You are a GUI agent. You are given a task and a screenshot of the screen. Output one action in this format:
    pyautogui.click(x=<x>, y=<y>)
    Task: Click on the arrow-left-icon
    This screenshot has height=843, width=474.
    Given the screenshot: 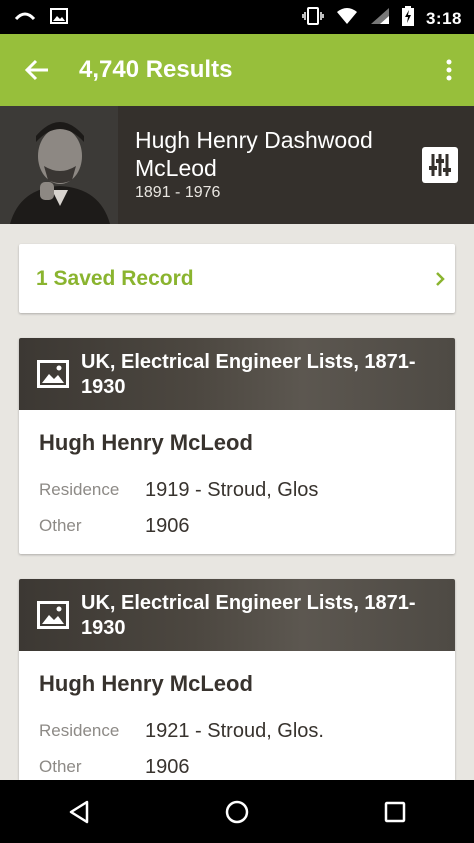 What is the action you would take?
    pyautogui.click(x=36, y=70)
    